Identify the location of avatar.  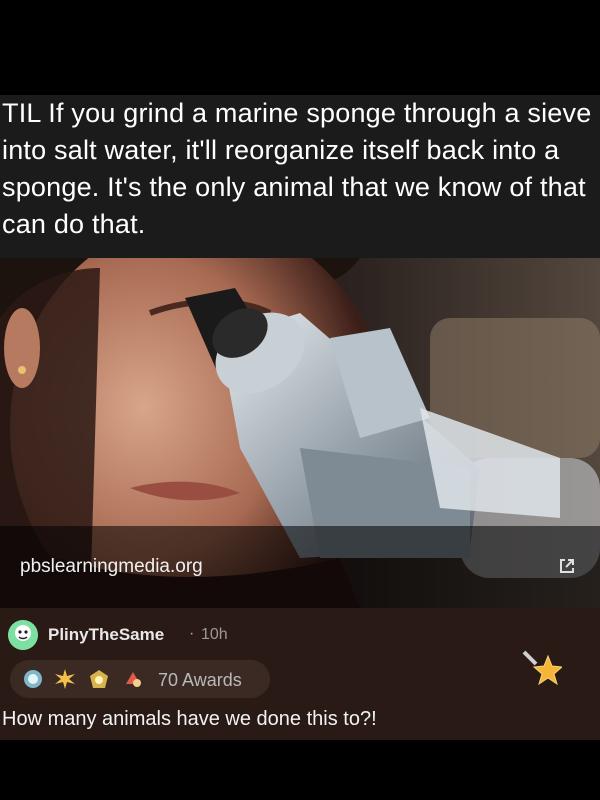
(23, 635).